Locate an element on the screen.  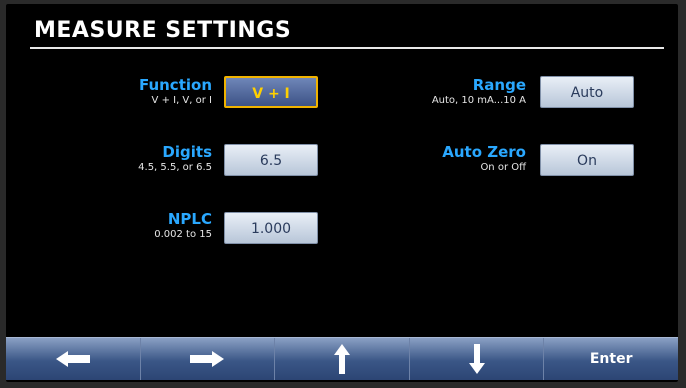
up-arrow-button is located at coordinates (342, 359).